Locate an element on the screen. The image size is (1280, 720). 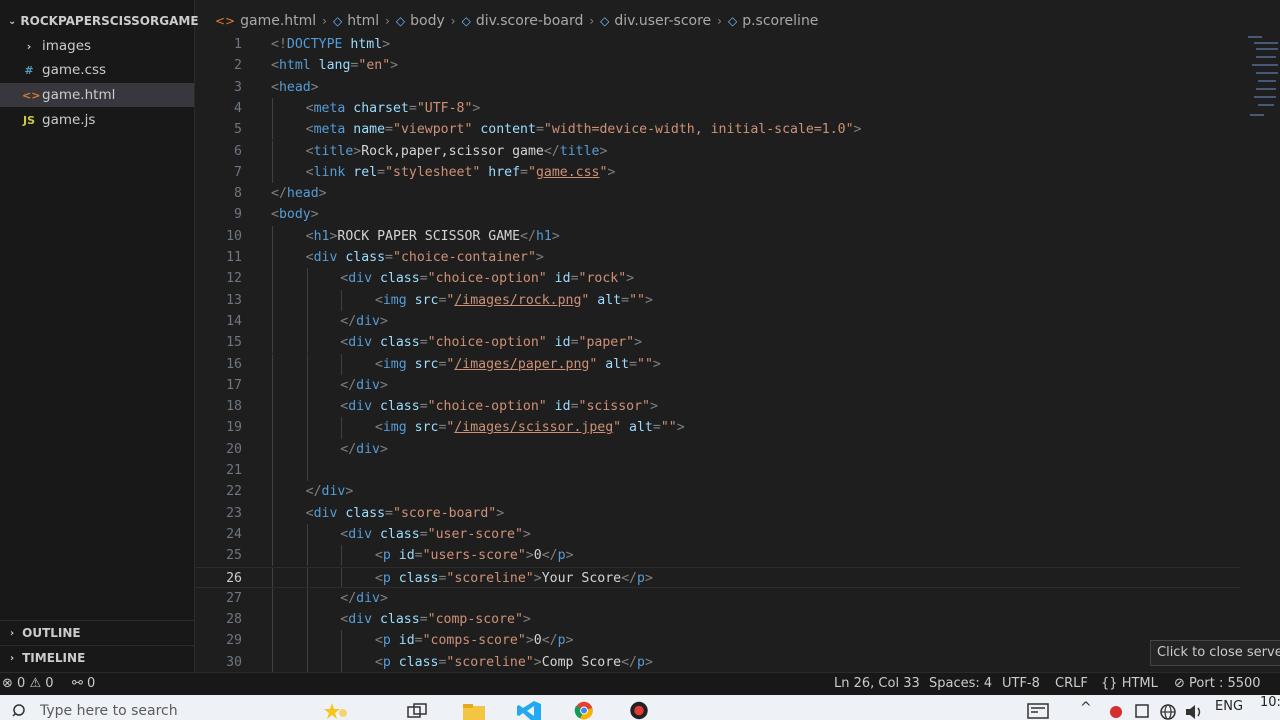
file-item-images: › images is located at coordinates (97, 46).